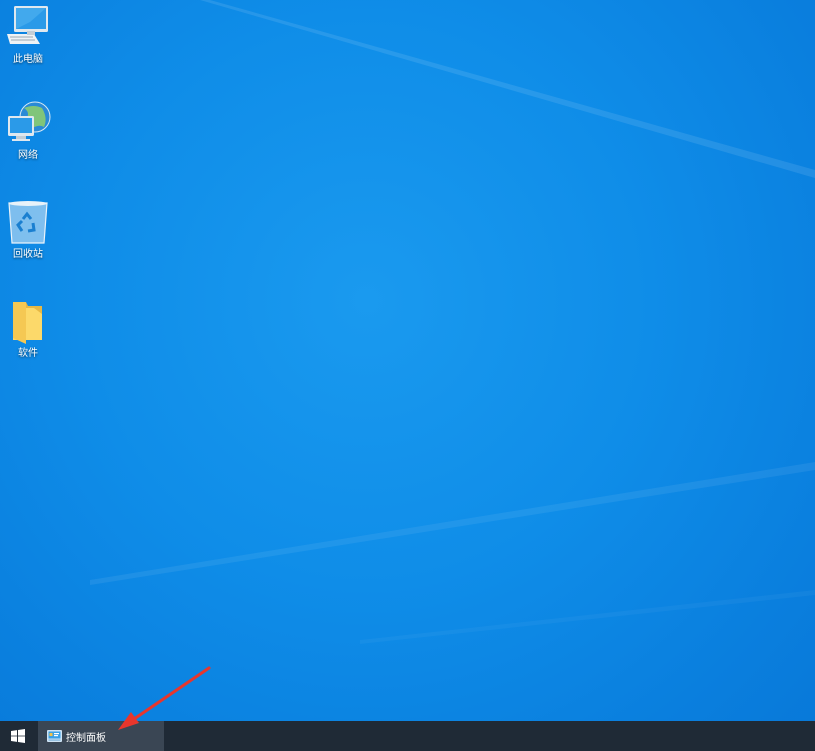 The image size is (815, 751). I want to click on desktop-icon-label: 网络, so click(28, 155).